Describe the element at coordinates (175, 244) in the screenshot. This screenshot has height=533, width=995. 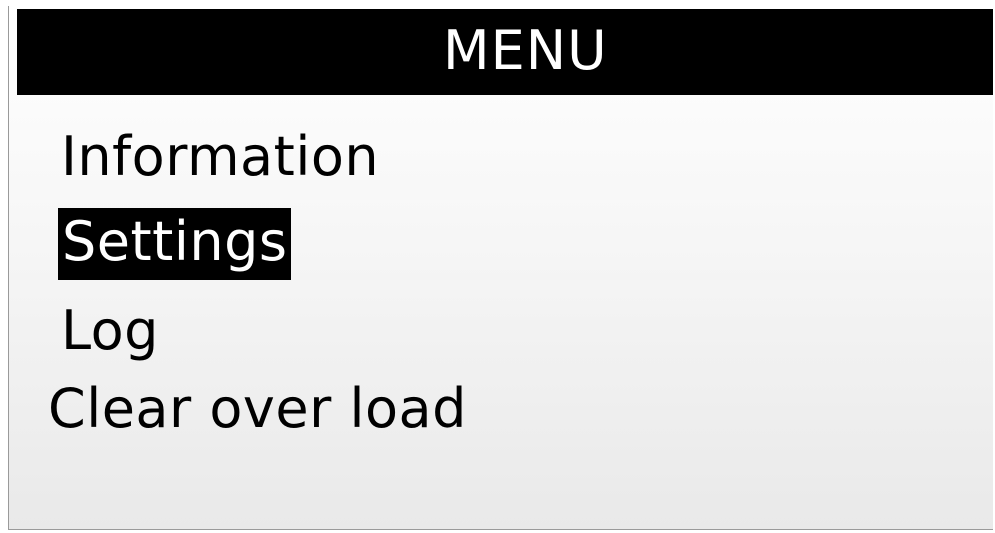
I see `menu-item-settings-selected: Settings` at that location.